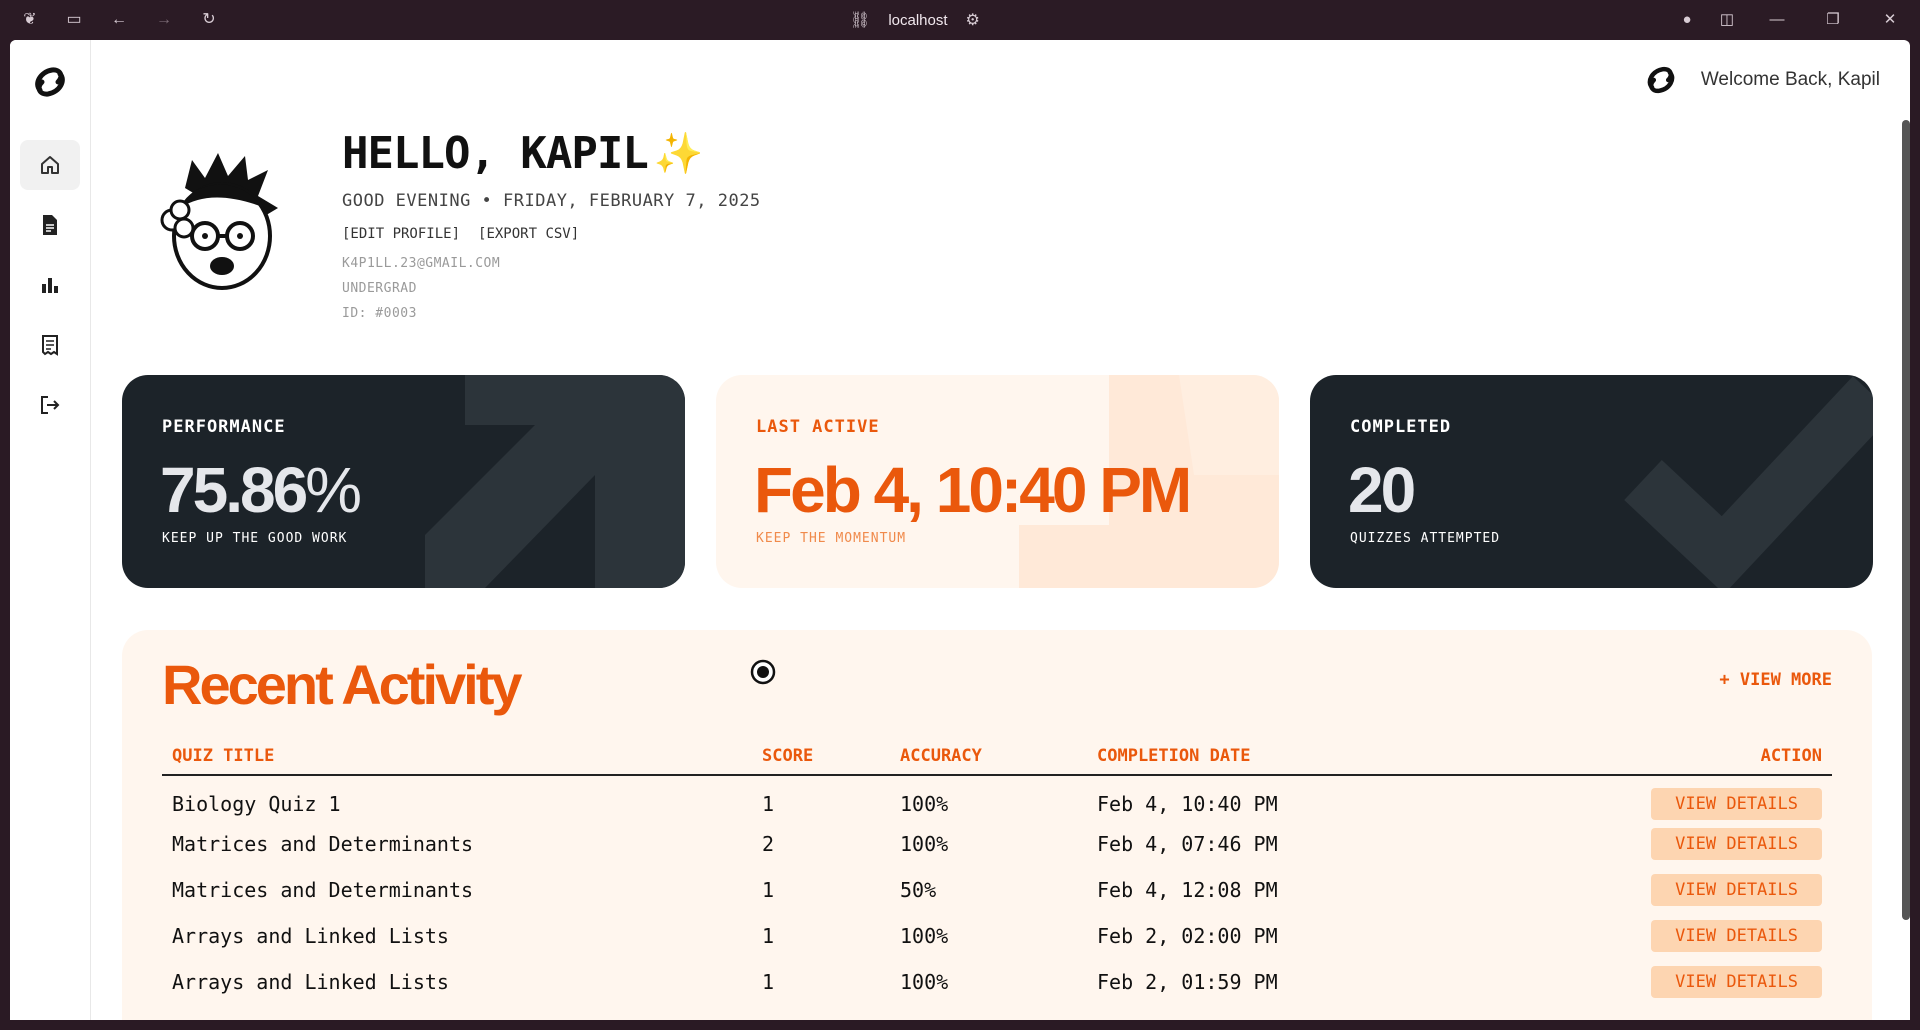  What do you see at coordinates (1327, 758) in the screenshot?
I see `col-completion-date: COMPLETION DATE` at bounding box center [1327, 758].